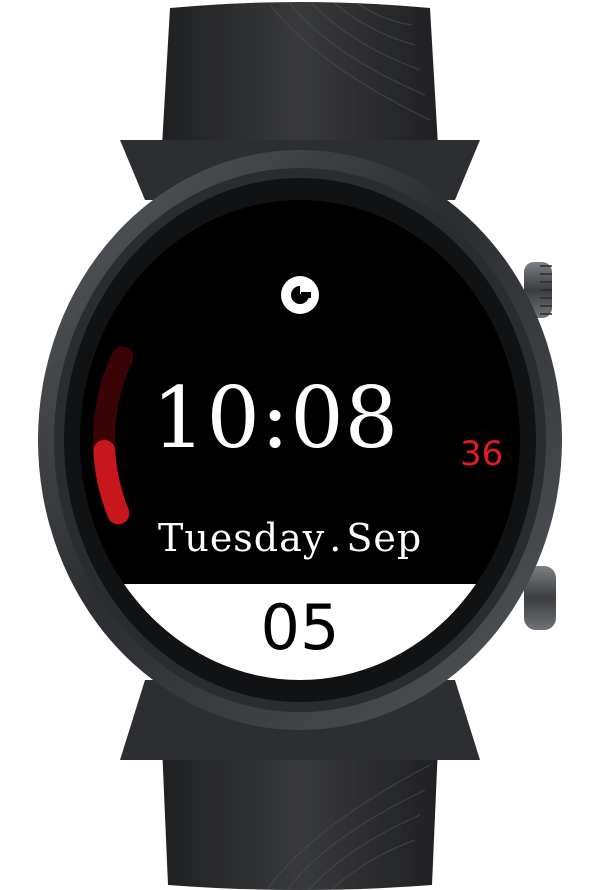 This screenshot has width=600, height=890. I want to click on time-minutes: 08, so click(345, 418).